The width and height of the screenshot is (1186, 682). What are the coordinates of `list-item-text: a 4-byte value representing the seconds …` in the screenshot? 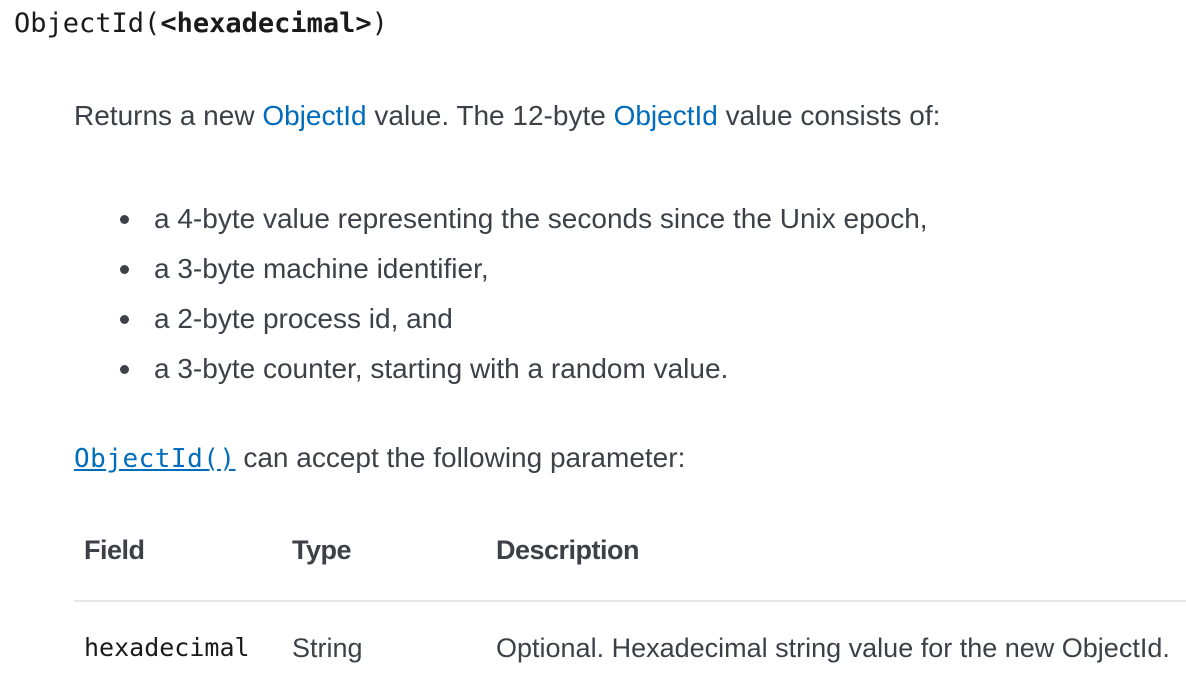 It's located at (541, 218).